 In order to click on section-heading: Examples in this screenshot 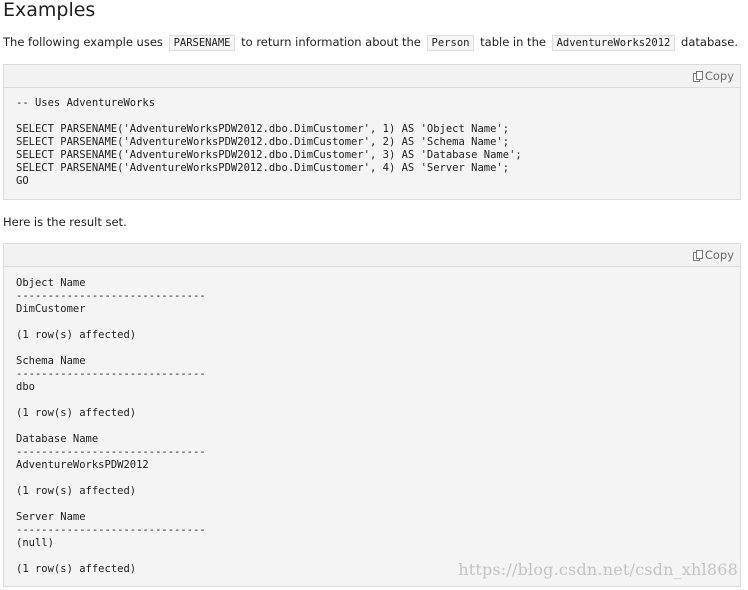, I will do `click(49, 10)`.